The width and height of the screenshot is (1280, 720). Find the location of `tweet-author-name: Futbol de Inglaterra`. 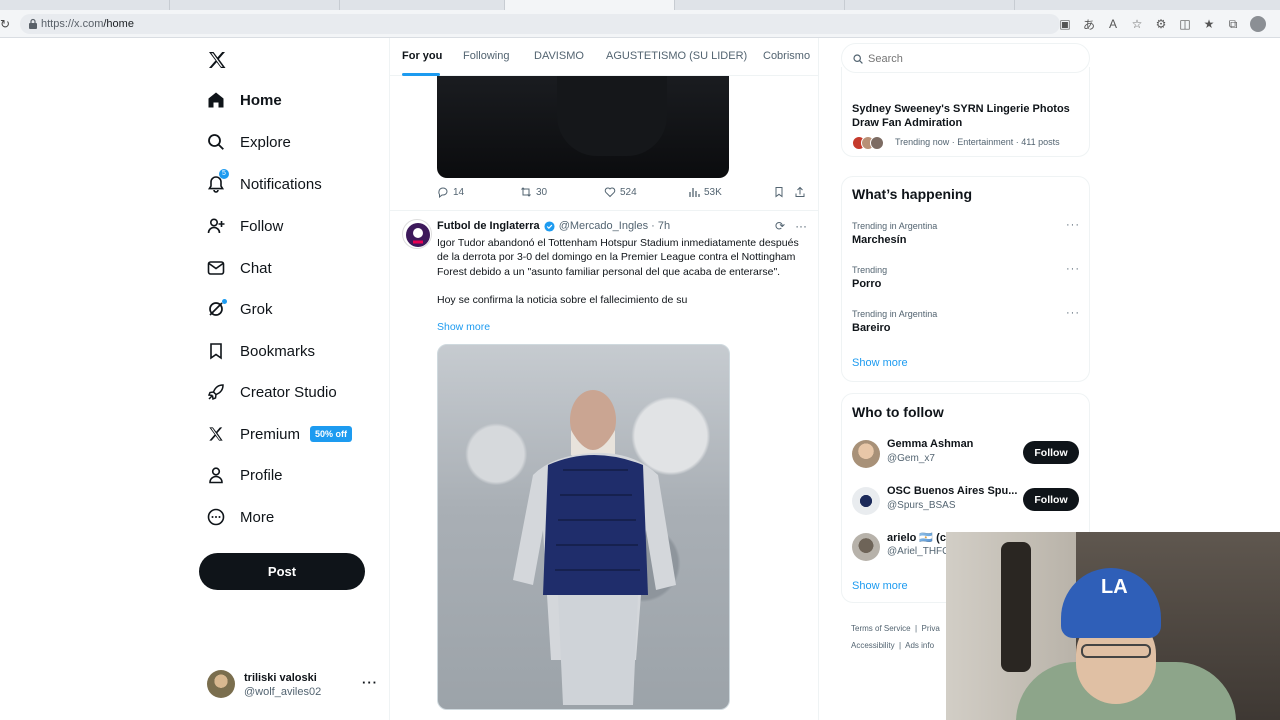

tweet-author-name: Futbol de Inglaterra is located at coordinates (488, 226).